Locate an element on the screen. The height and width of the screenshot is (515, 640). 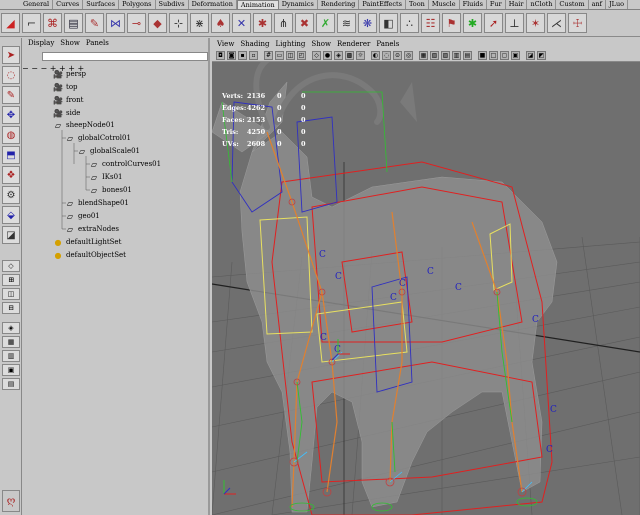
orient-icon: ⋌ is located at coordinates (556, 23).